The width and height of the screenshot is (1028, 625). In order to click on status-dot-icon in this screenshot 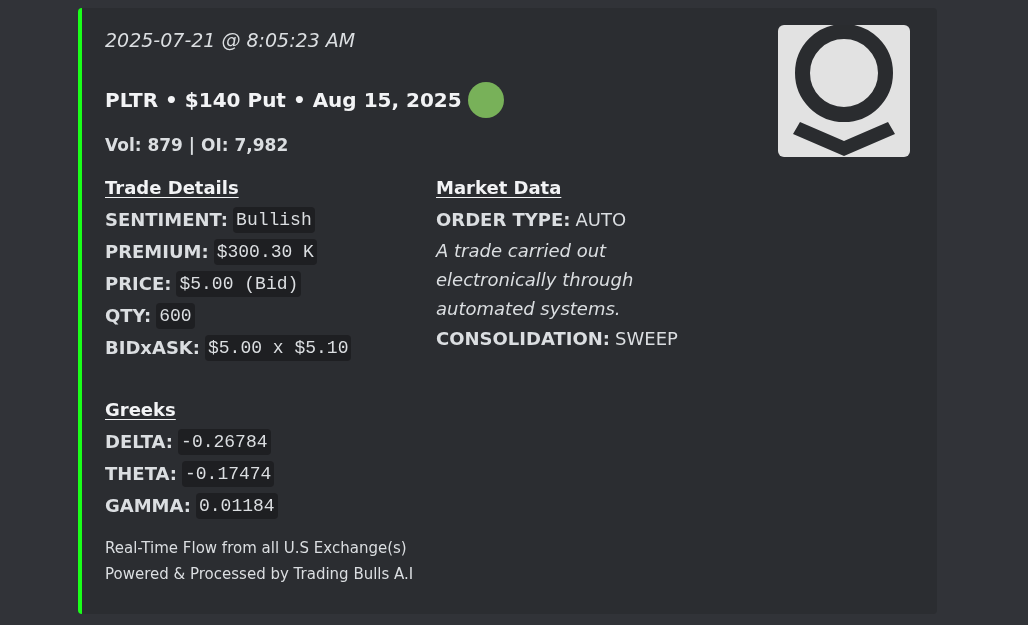, I will do `click(485, 100)`.